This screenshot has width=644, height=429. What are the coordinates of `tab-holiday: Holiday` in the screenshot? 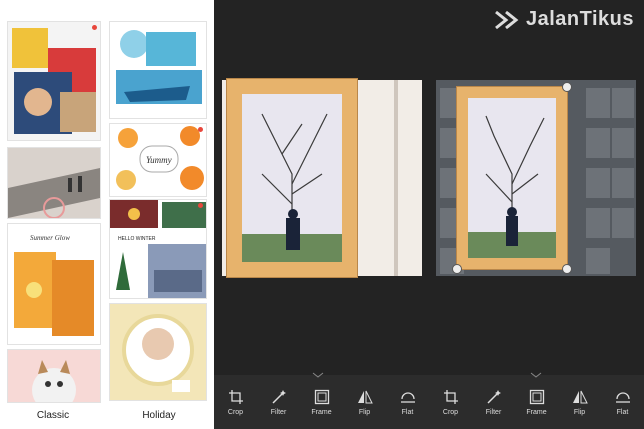 It's located at (159, 415).